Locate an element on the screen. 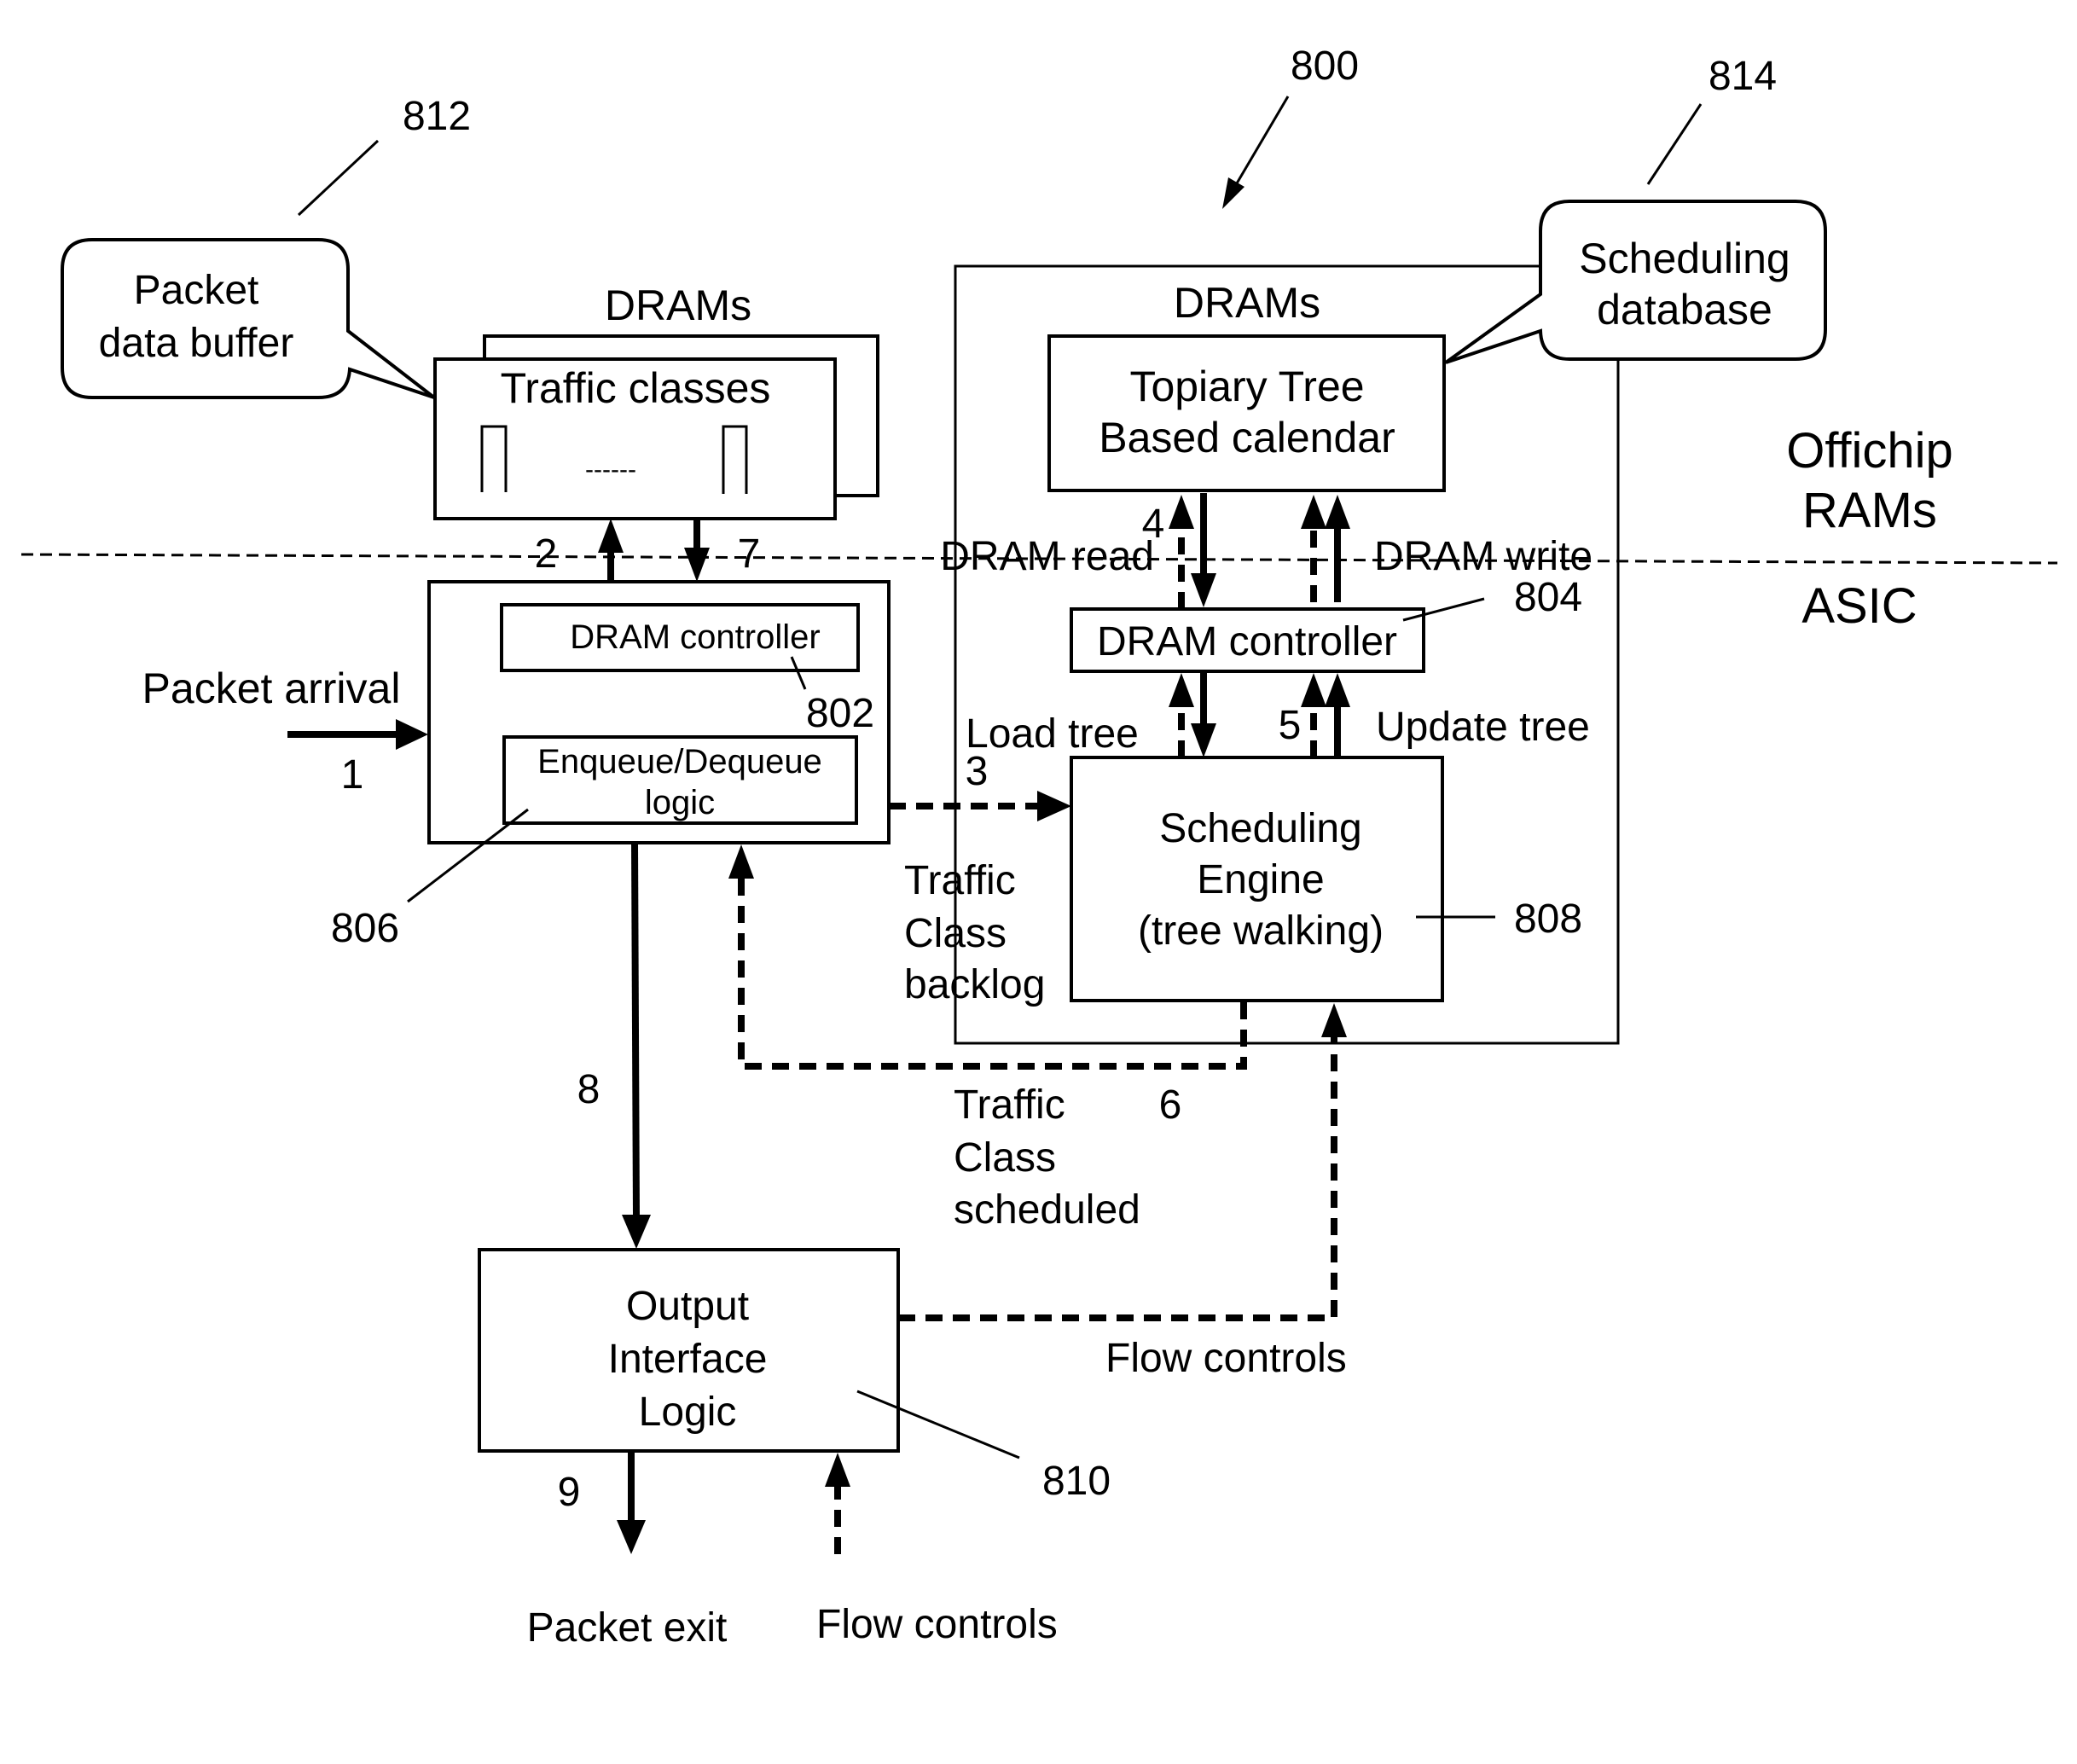  output-interface-line3: Logic is located at coordinates (688, 1412).